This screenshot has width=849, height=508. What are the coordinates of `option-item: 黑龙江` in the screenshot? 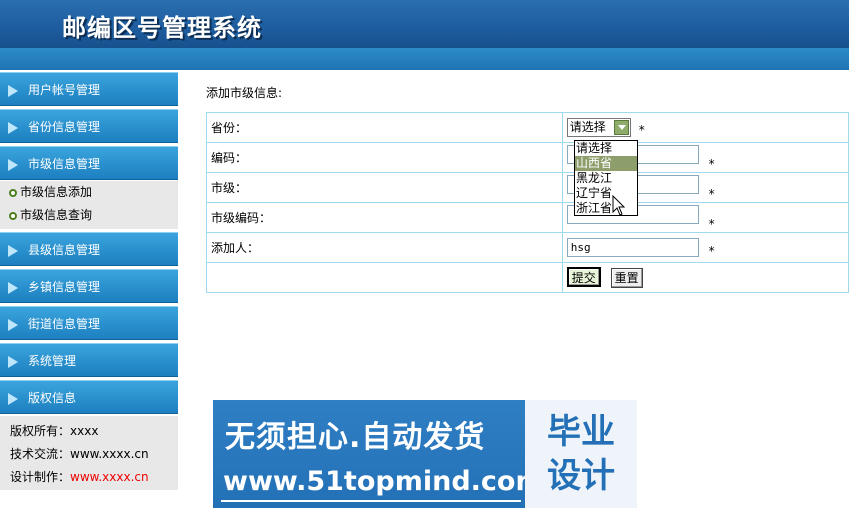 It's located at (606, 178).